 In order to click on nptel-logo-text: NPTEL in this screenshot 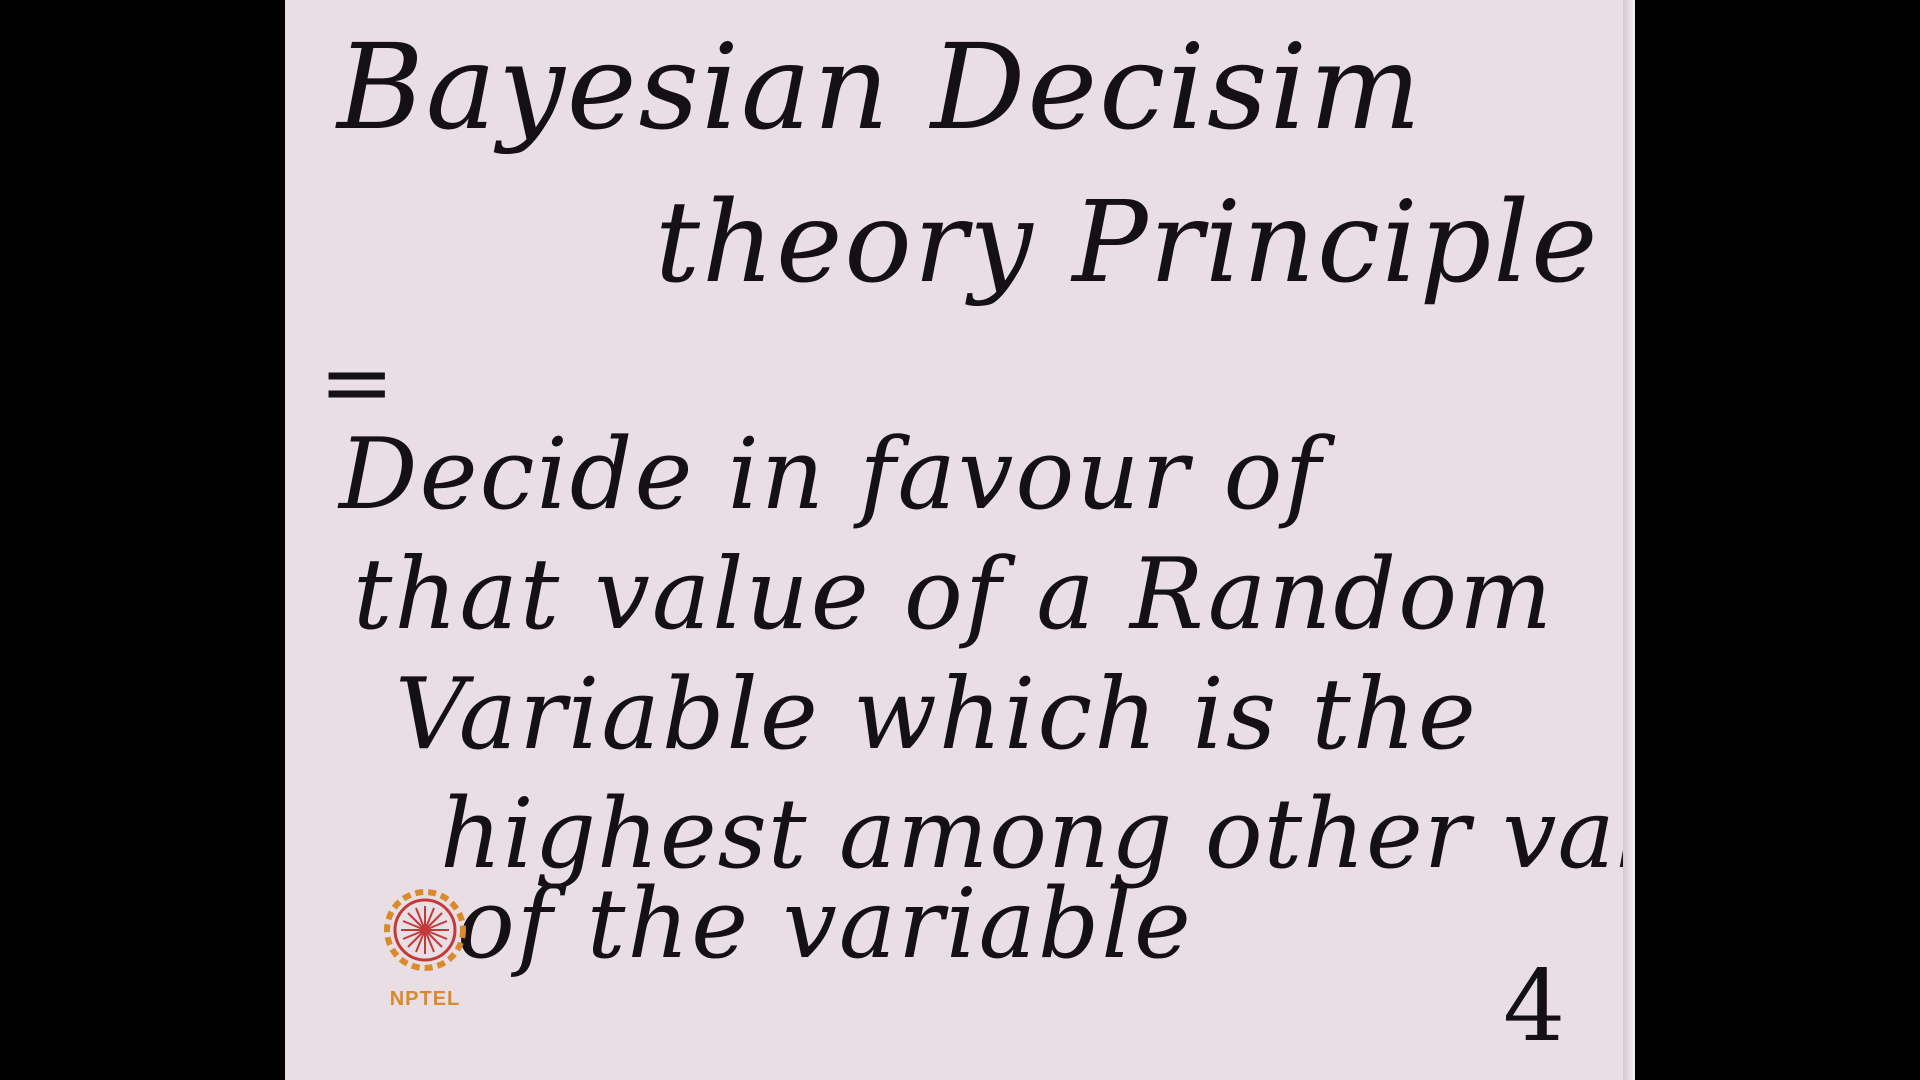, I will do `click(425, 999)`.